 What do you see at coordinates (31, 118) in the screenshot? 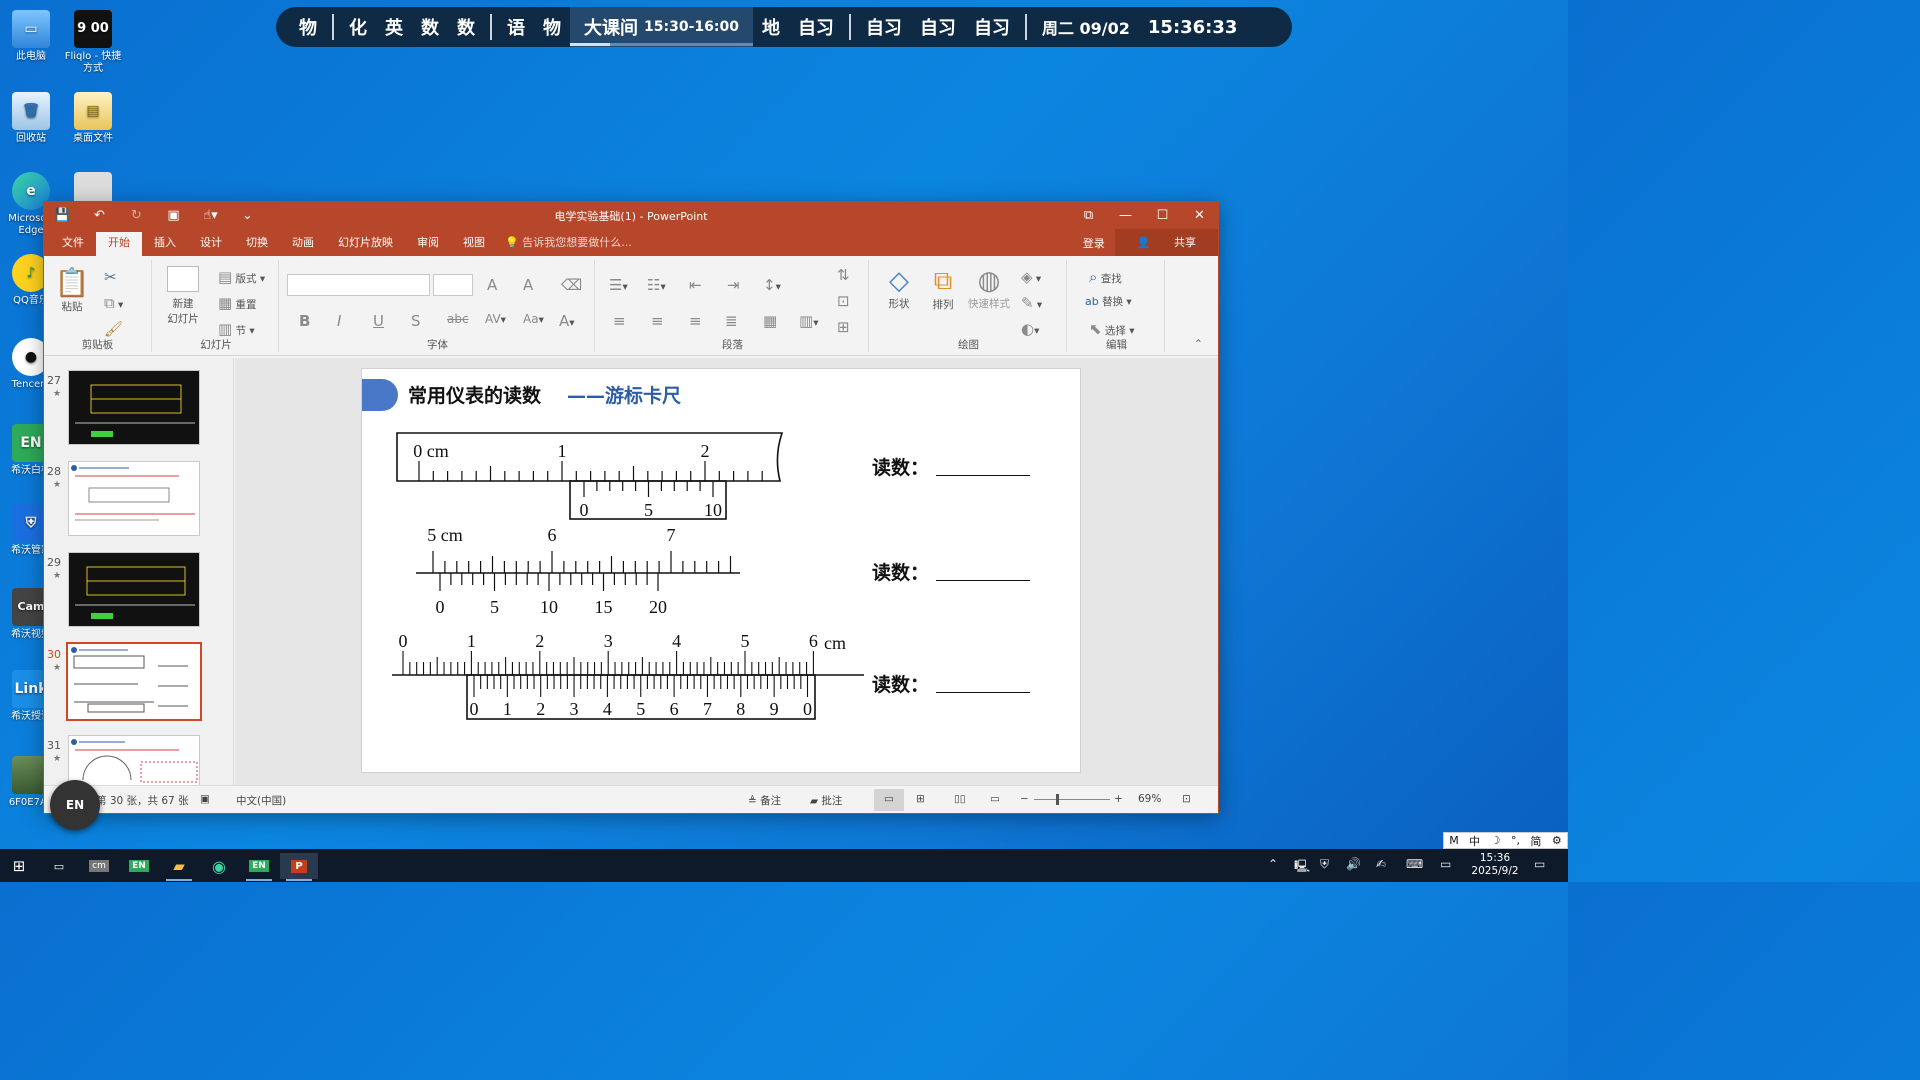
I see `desktop-icon-recycle-bin: 🗑 回收站` at bounding box center [31, 118].